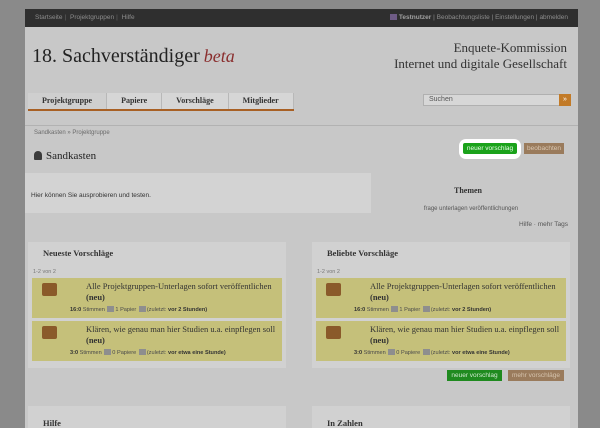  I want to click on help-panel: Hilfe, so click(157, 417).